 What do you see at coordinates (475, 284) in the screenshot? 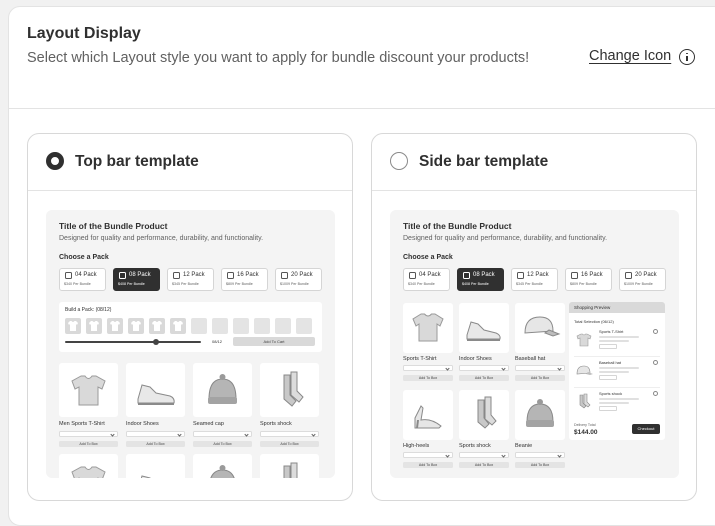
I see `pack-price: $408 Per Bundle` at bounding box center [475, 284].